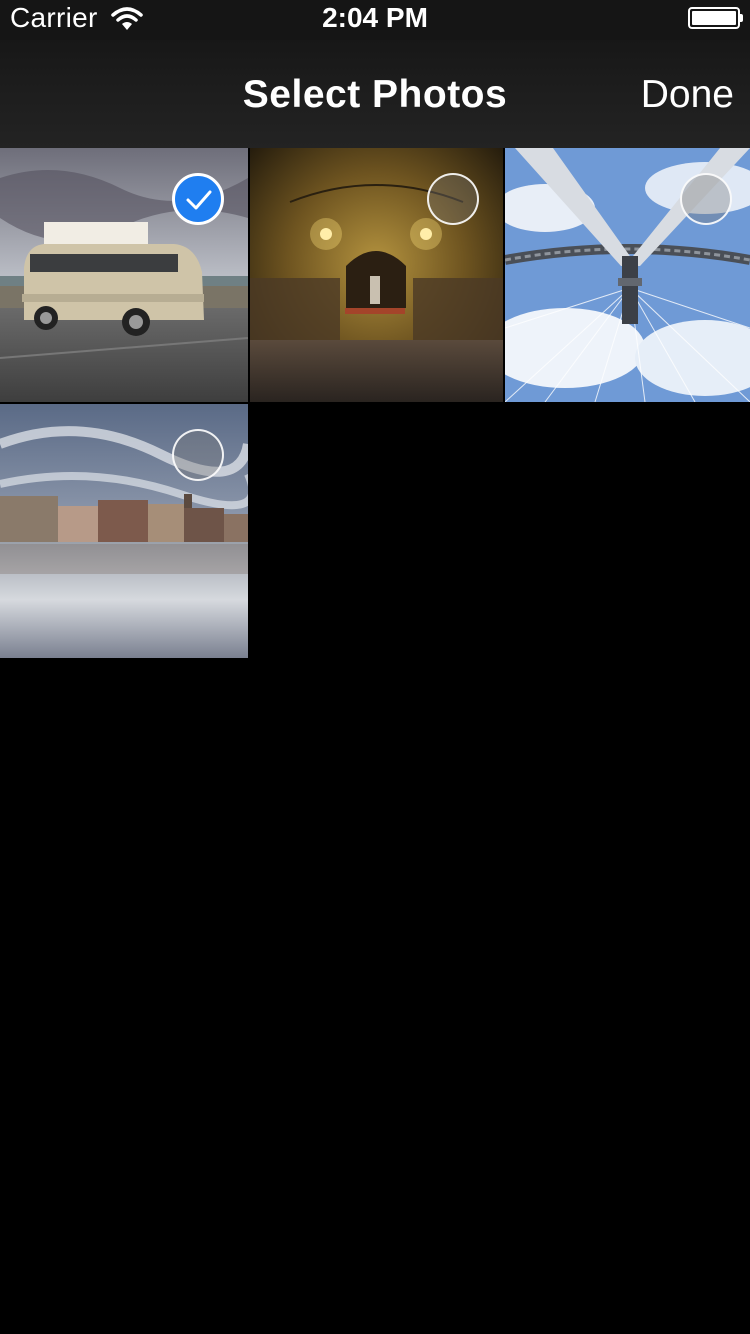  Describe the element at coordinates (687, 95) in the screenshot. I see `done-button: Done` at that location.